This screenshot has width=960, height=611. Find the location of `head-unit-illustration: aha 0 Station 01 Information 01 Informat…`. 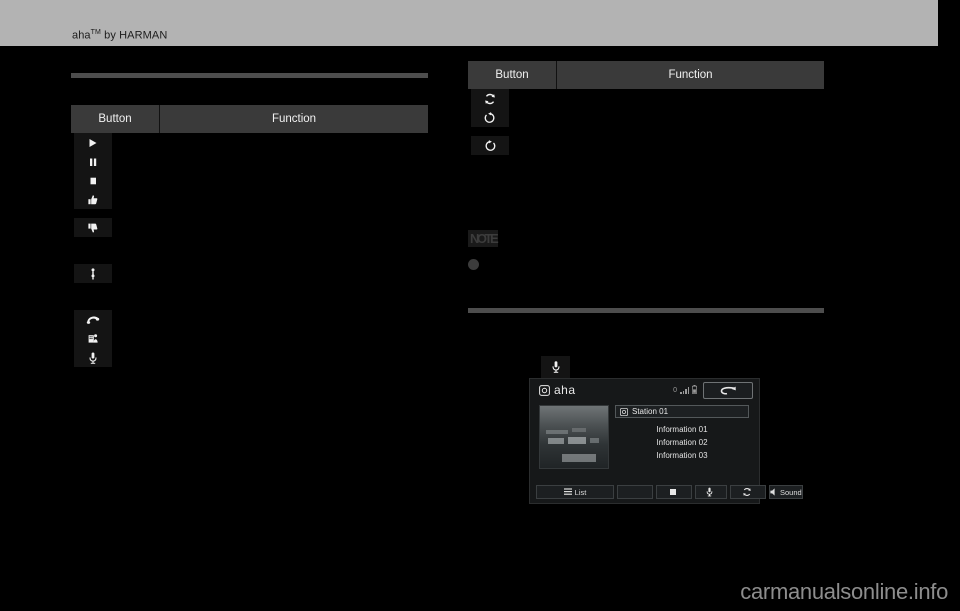

head-unit-illustration: aha 0 Station 01 Information 01 Informat… is located at coordinates (666, 430).